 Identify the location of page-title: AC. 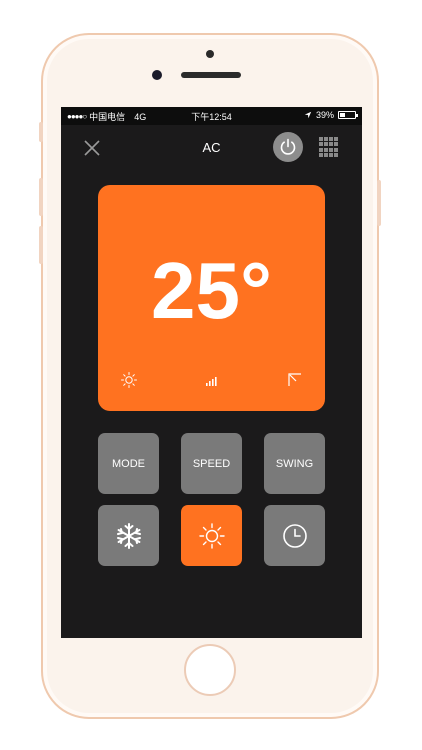
(211, 147).